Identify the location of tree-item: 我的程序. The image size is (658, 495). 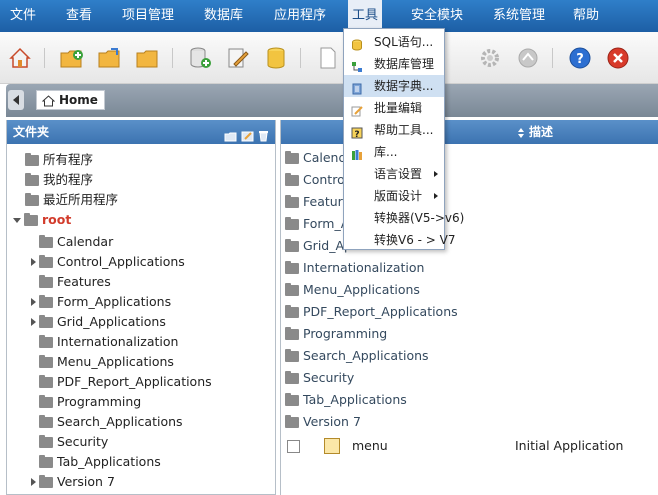
(59, 180).